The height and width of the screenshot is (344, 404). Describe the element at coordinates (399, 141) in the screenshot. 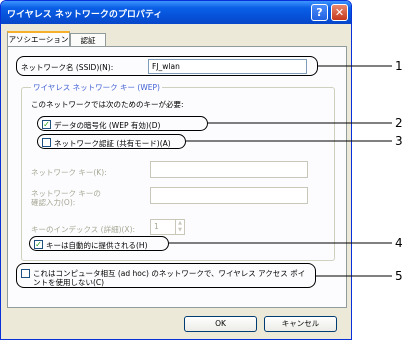

I see `callout-number-3: 3` at that location.